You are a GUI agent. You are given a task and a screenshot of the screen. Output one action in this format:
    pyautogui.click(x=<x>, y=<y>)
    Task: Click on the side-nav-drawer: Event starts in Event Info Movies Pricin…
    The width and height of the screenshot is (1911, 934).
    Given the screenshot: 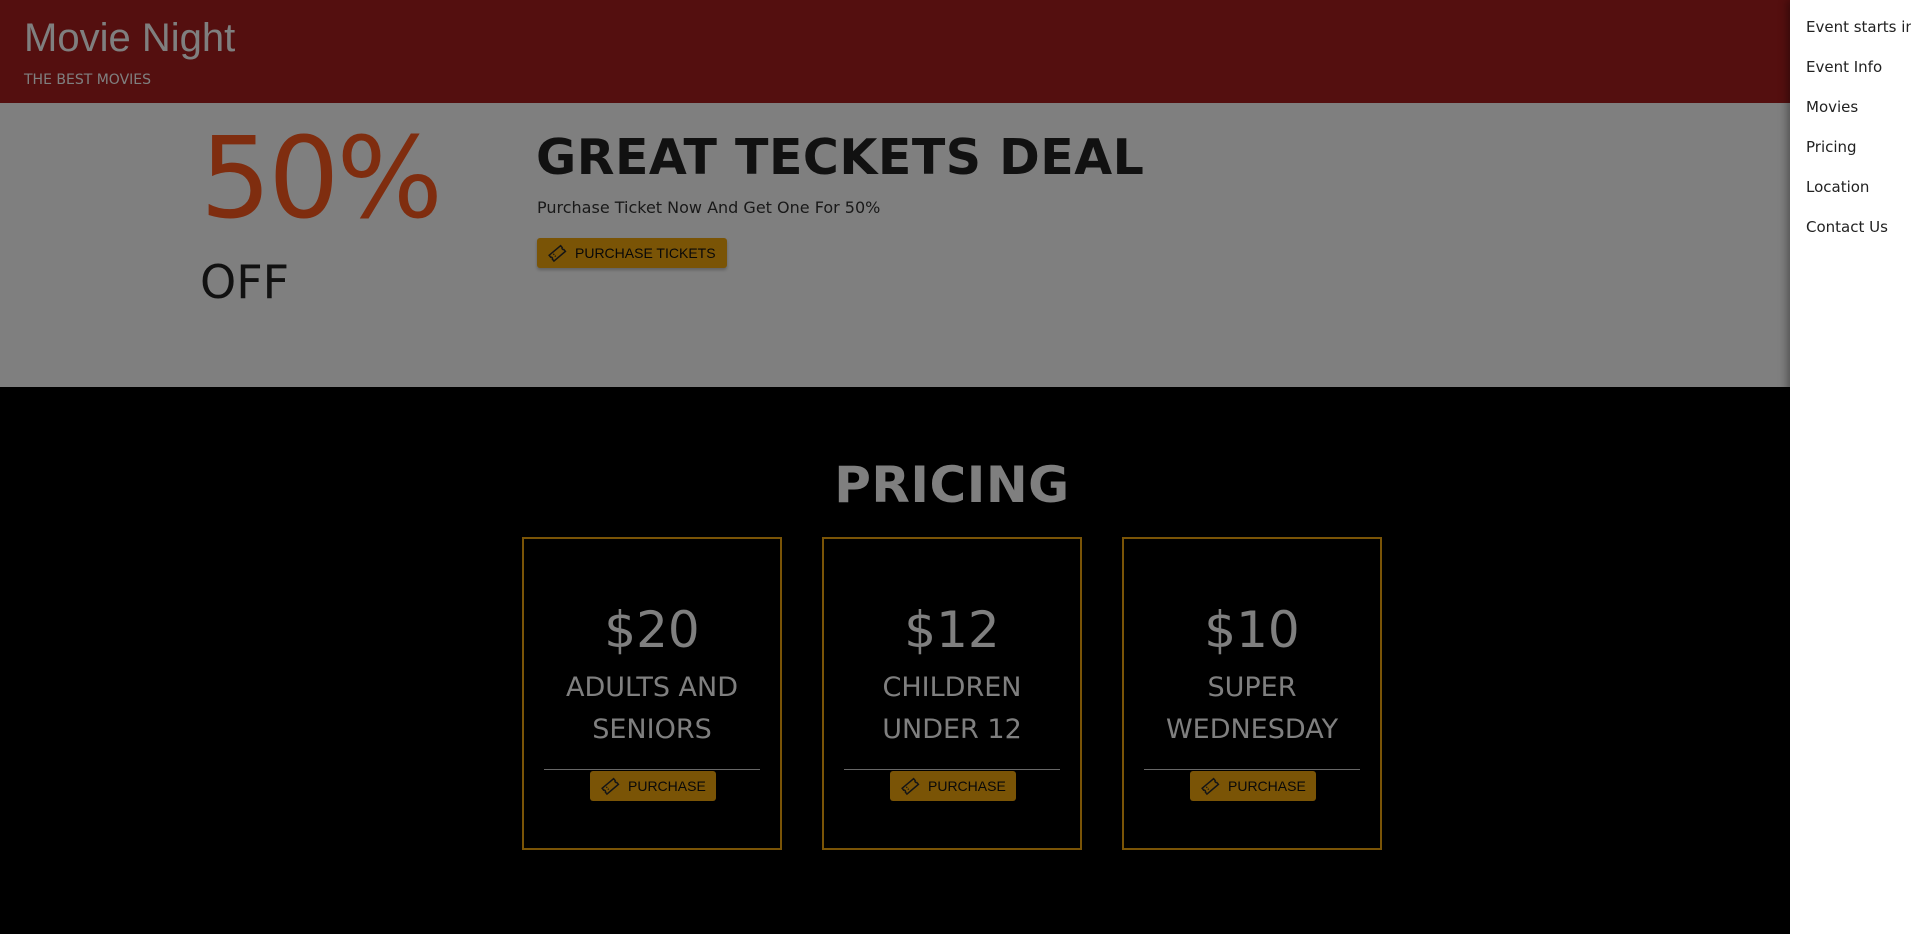 What is the action you would take?
    pyautogui.click(x=1850, y=467)
    